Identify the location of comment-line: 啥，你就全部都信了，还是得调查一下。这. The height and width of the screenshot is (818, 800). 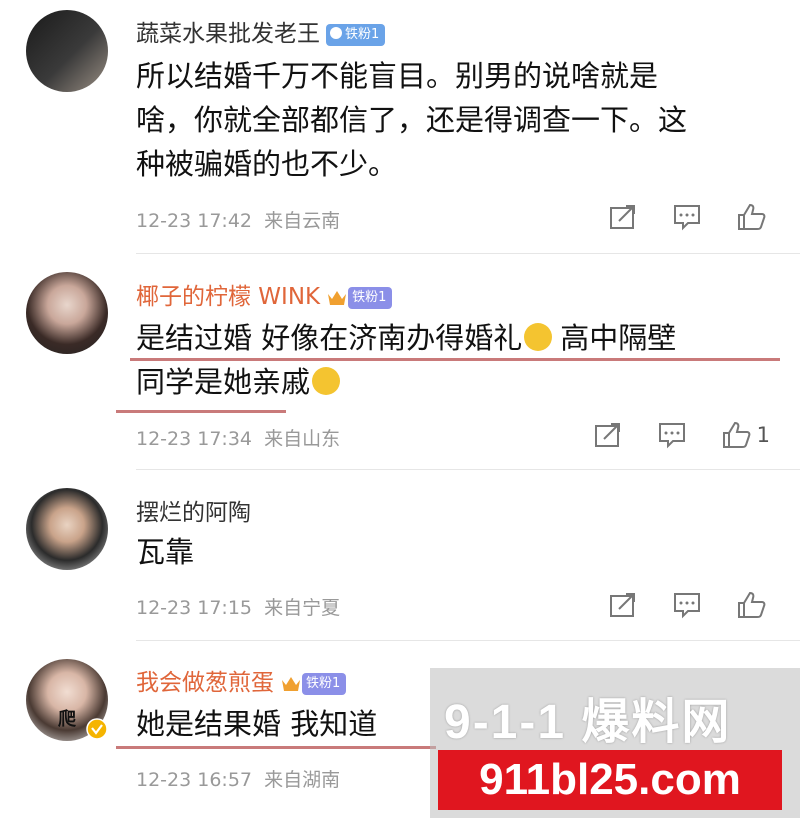
(412, 120).